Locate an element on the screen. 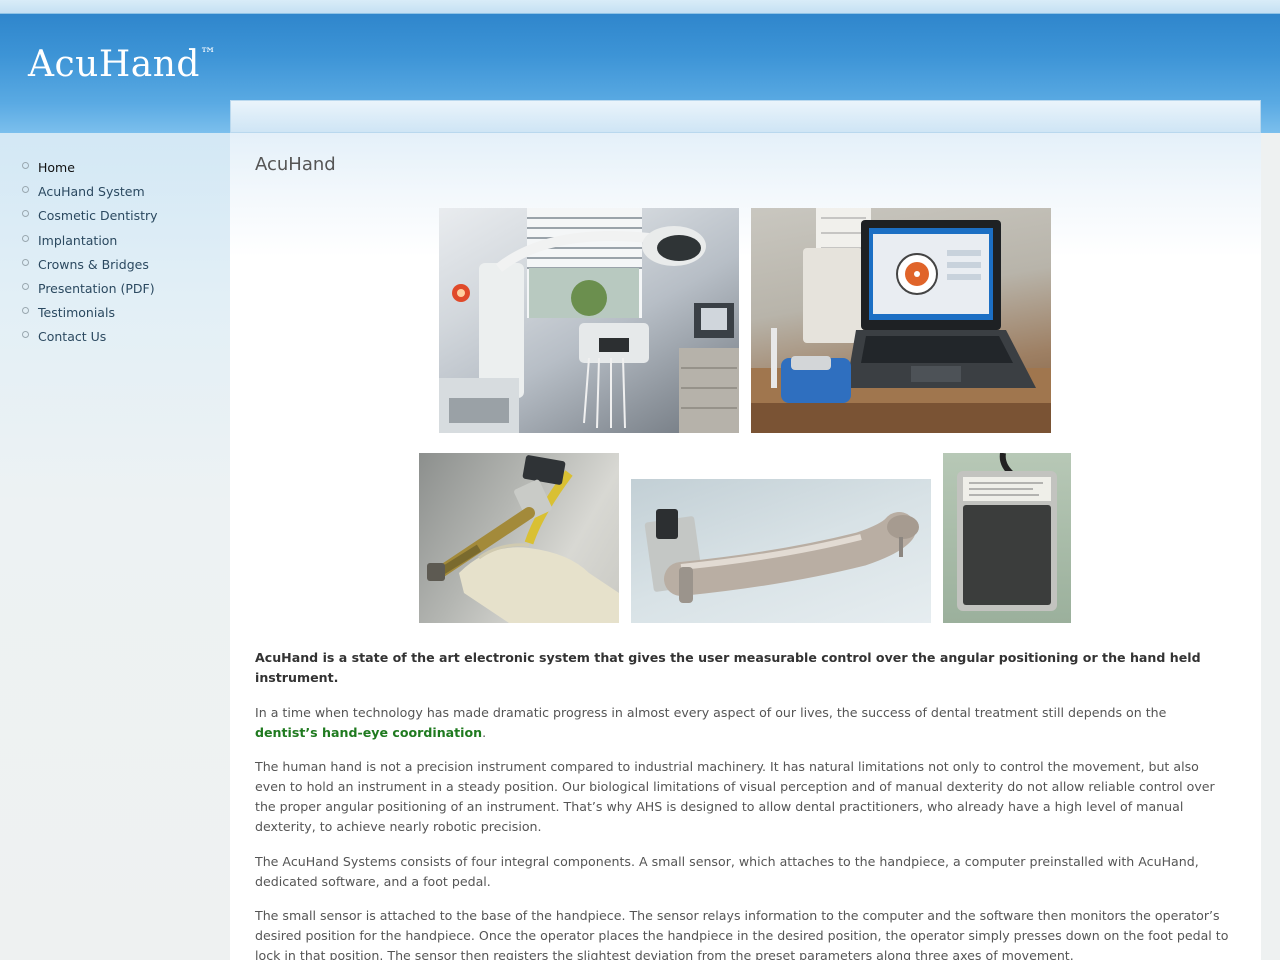  page-title: AcuHand is located at coordinates (295, 164).